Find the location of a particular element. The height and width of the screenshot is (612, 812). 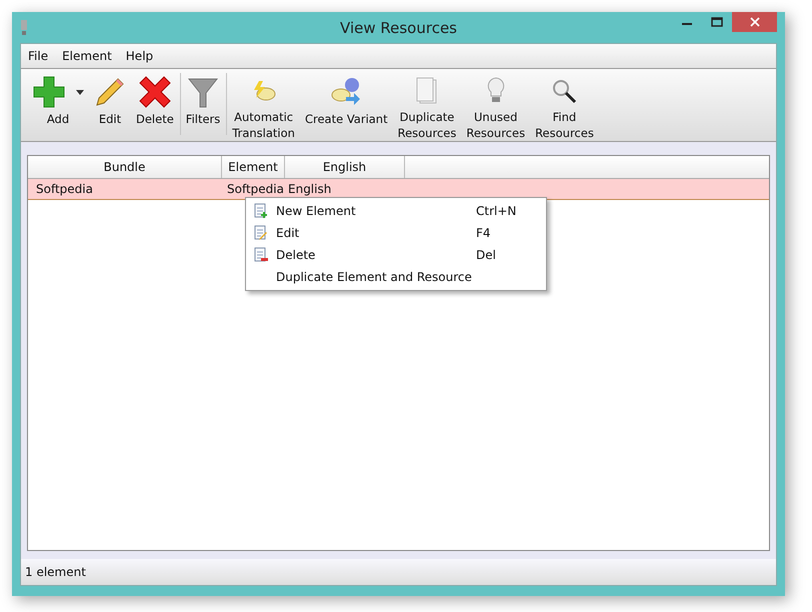

toolbar-button: Create Variant is located at coordinates (346, 107).